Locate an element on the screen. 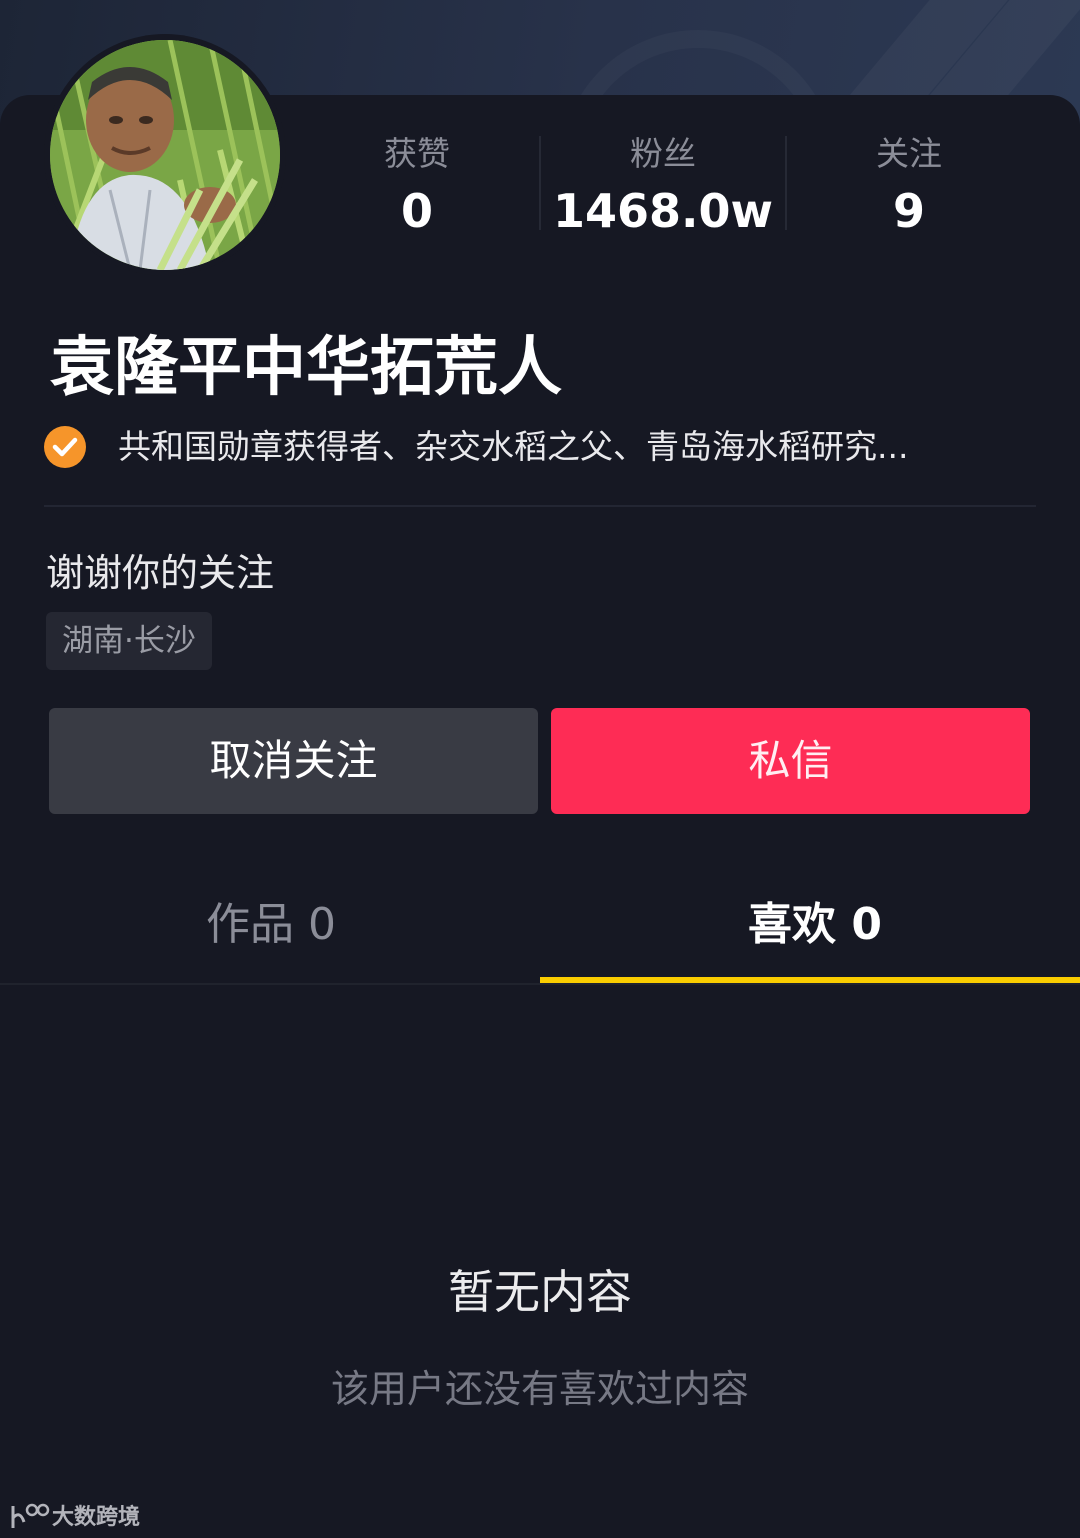 The image size is (1080, 1538). tab-likes: 喜欢 0 is located at coordinates (815, 925).